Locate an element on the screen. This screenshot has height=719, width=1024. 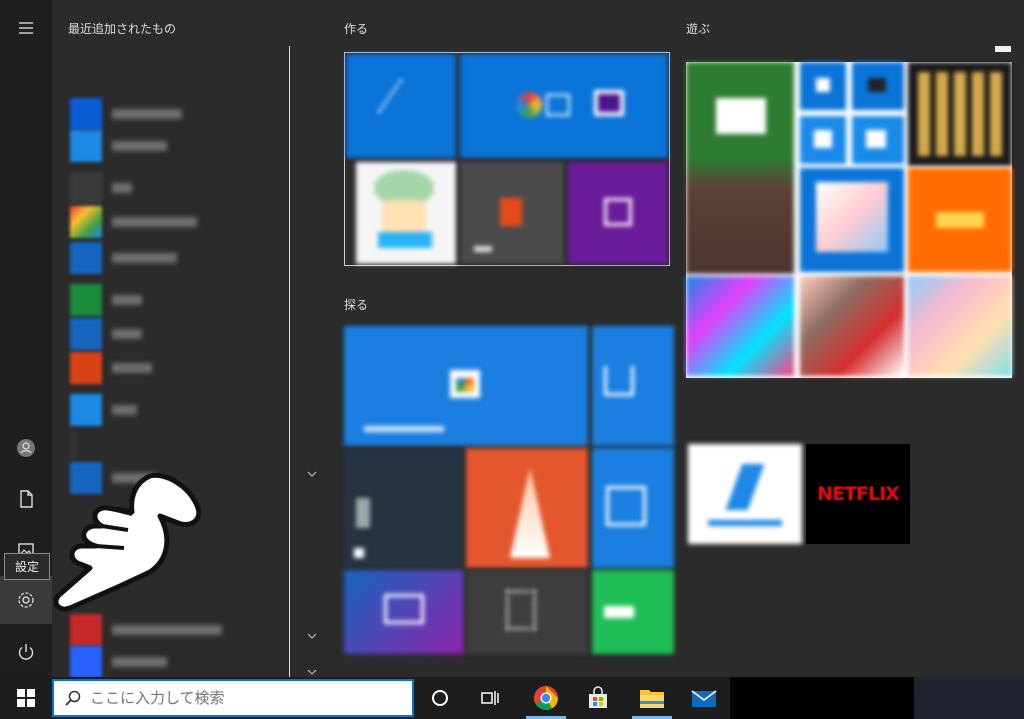
store-icon is located at coordinates (598, 697).